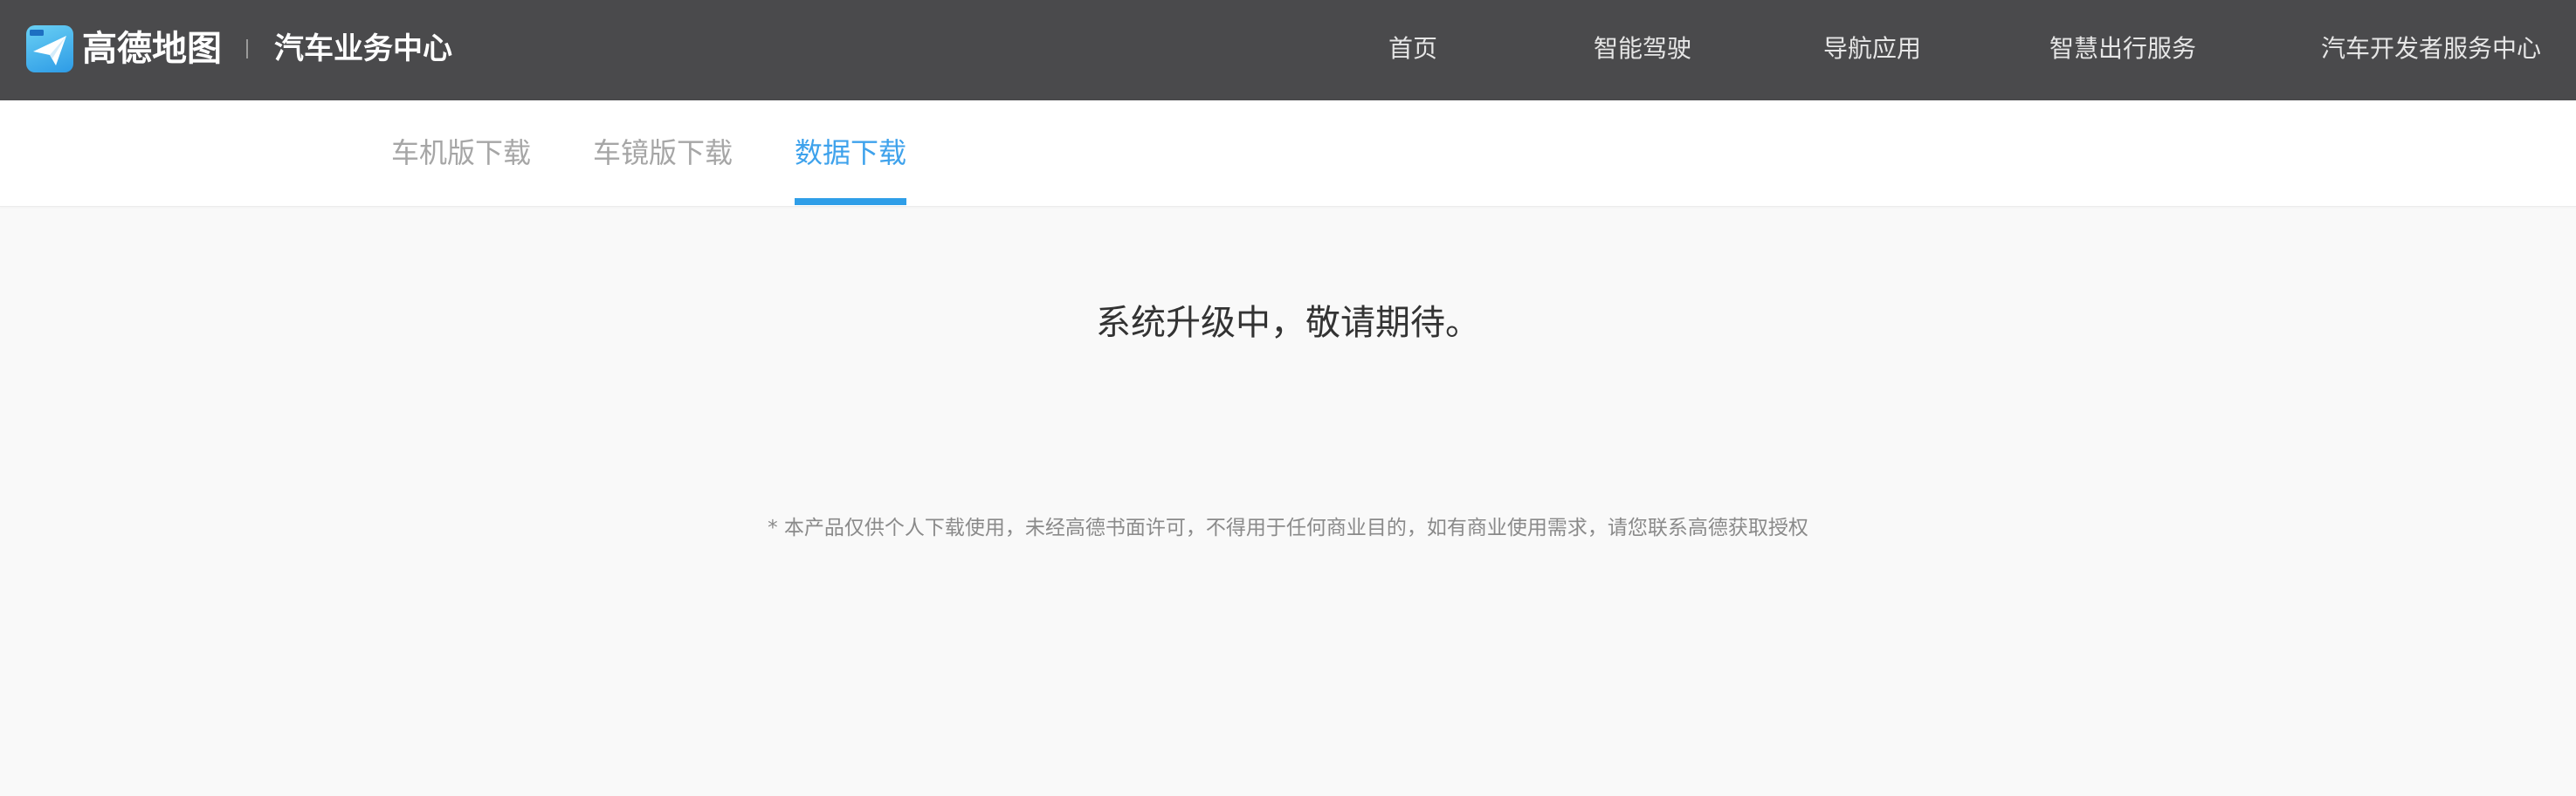 The image size is (2576, 796). Describe the element at coordinates (850, 153) in the screenshot. I see `tab-data-download: 数据下载` at that location.